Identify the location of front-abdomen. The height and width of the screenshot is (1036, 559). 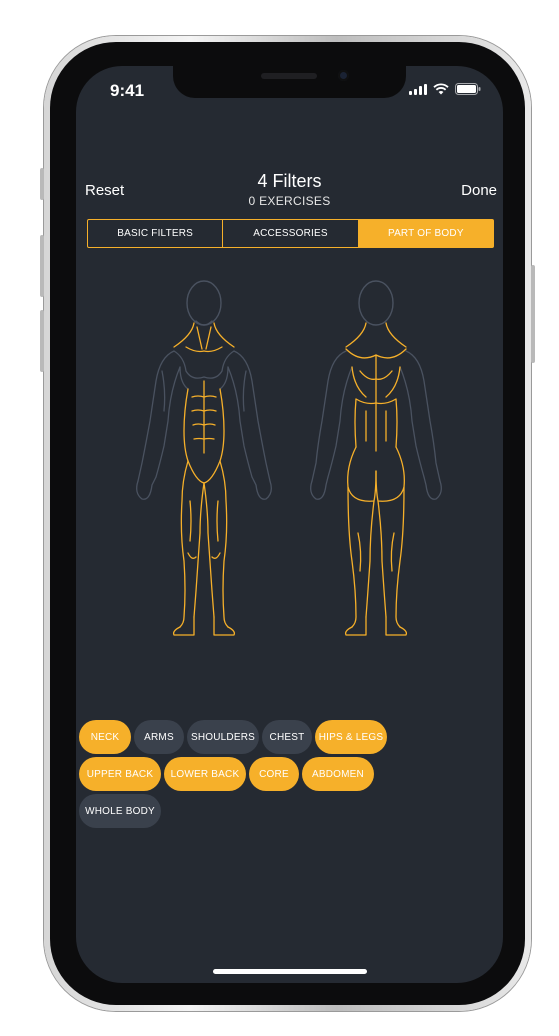
(204, 421).